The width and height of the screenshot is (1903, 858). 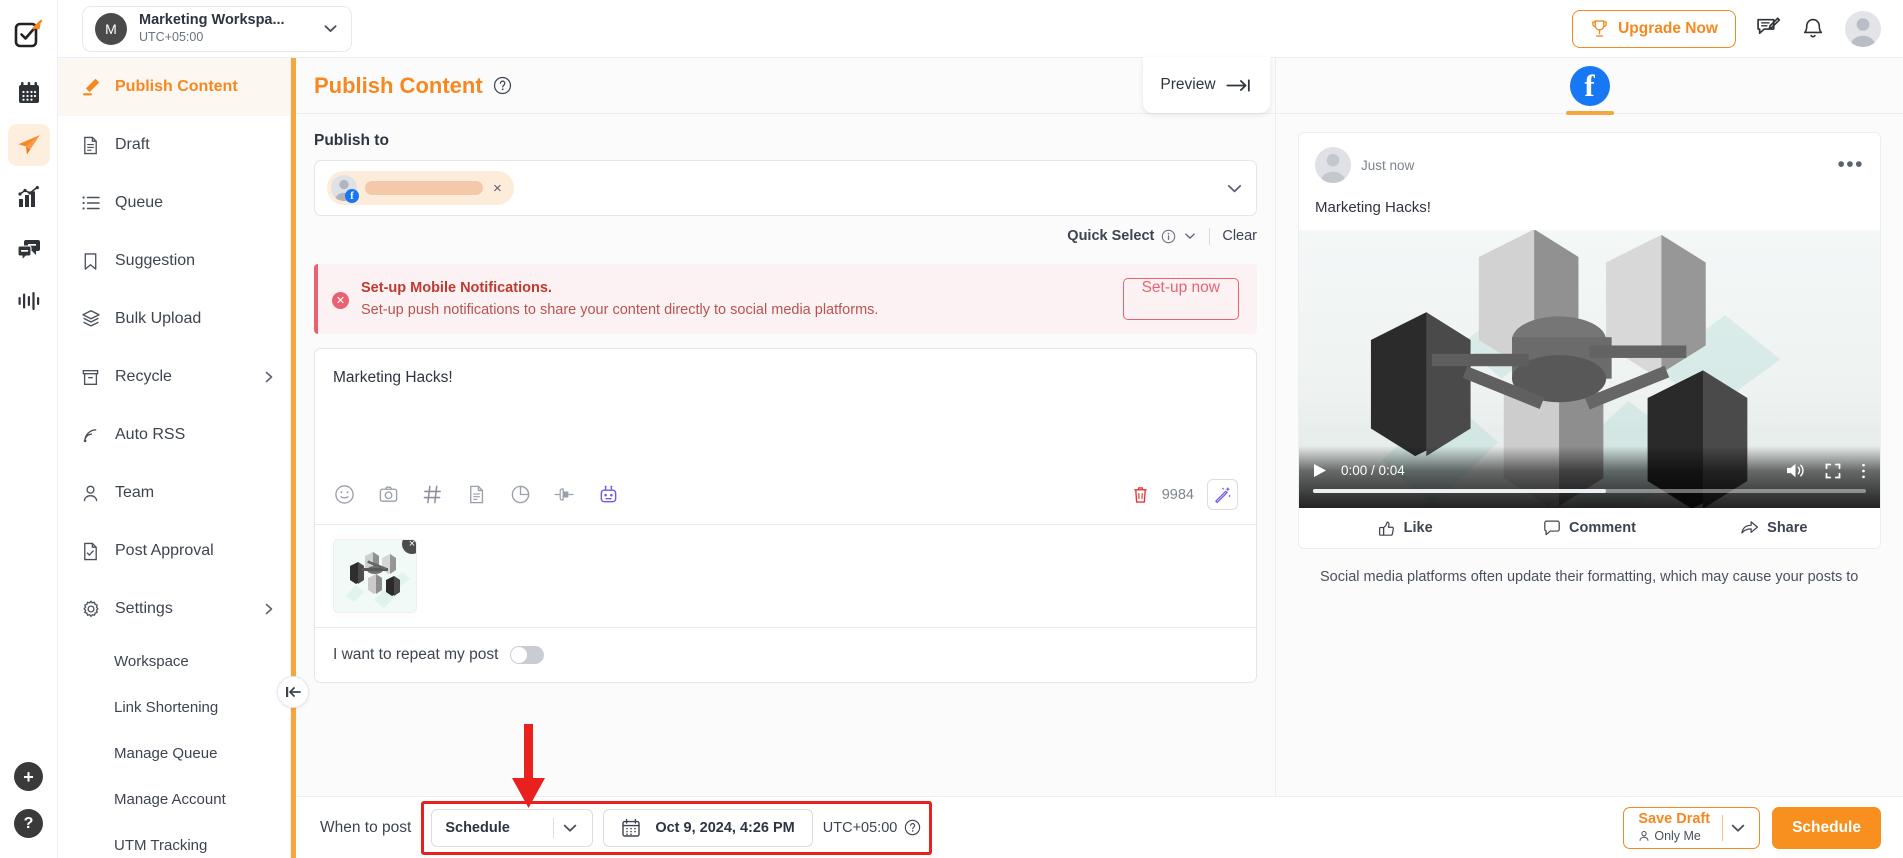 I want to click on repeat-post-toggle, so click(x=527, y=655).